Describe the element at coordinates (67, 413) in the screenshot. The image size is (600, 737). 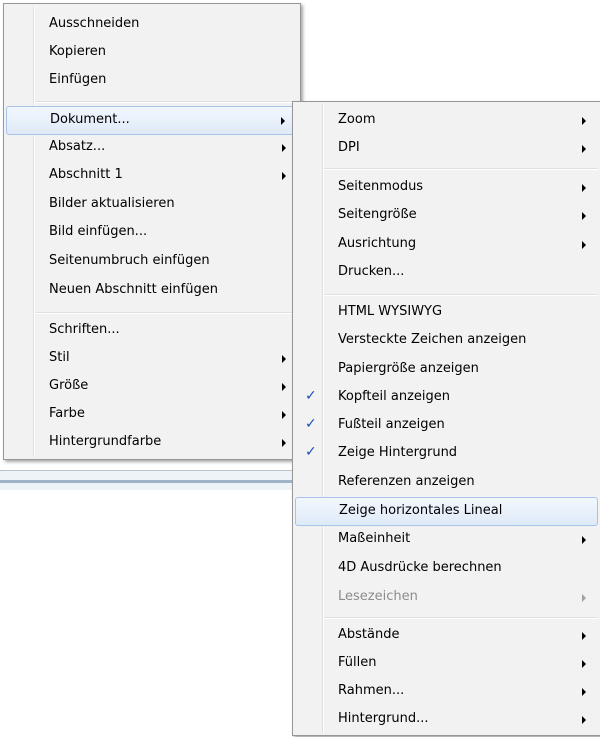
I see `menu-item-label: Farbe` at that location.